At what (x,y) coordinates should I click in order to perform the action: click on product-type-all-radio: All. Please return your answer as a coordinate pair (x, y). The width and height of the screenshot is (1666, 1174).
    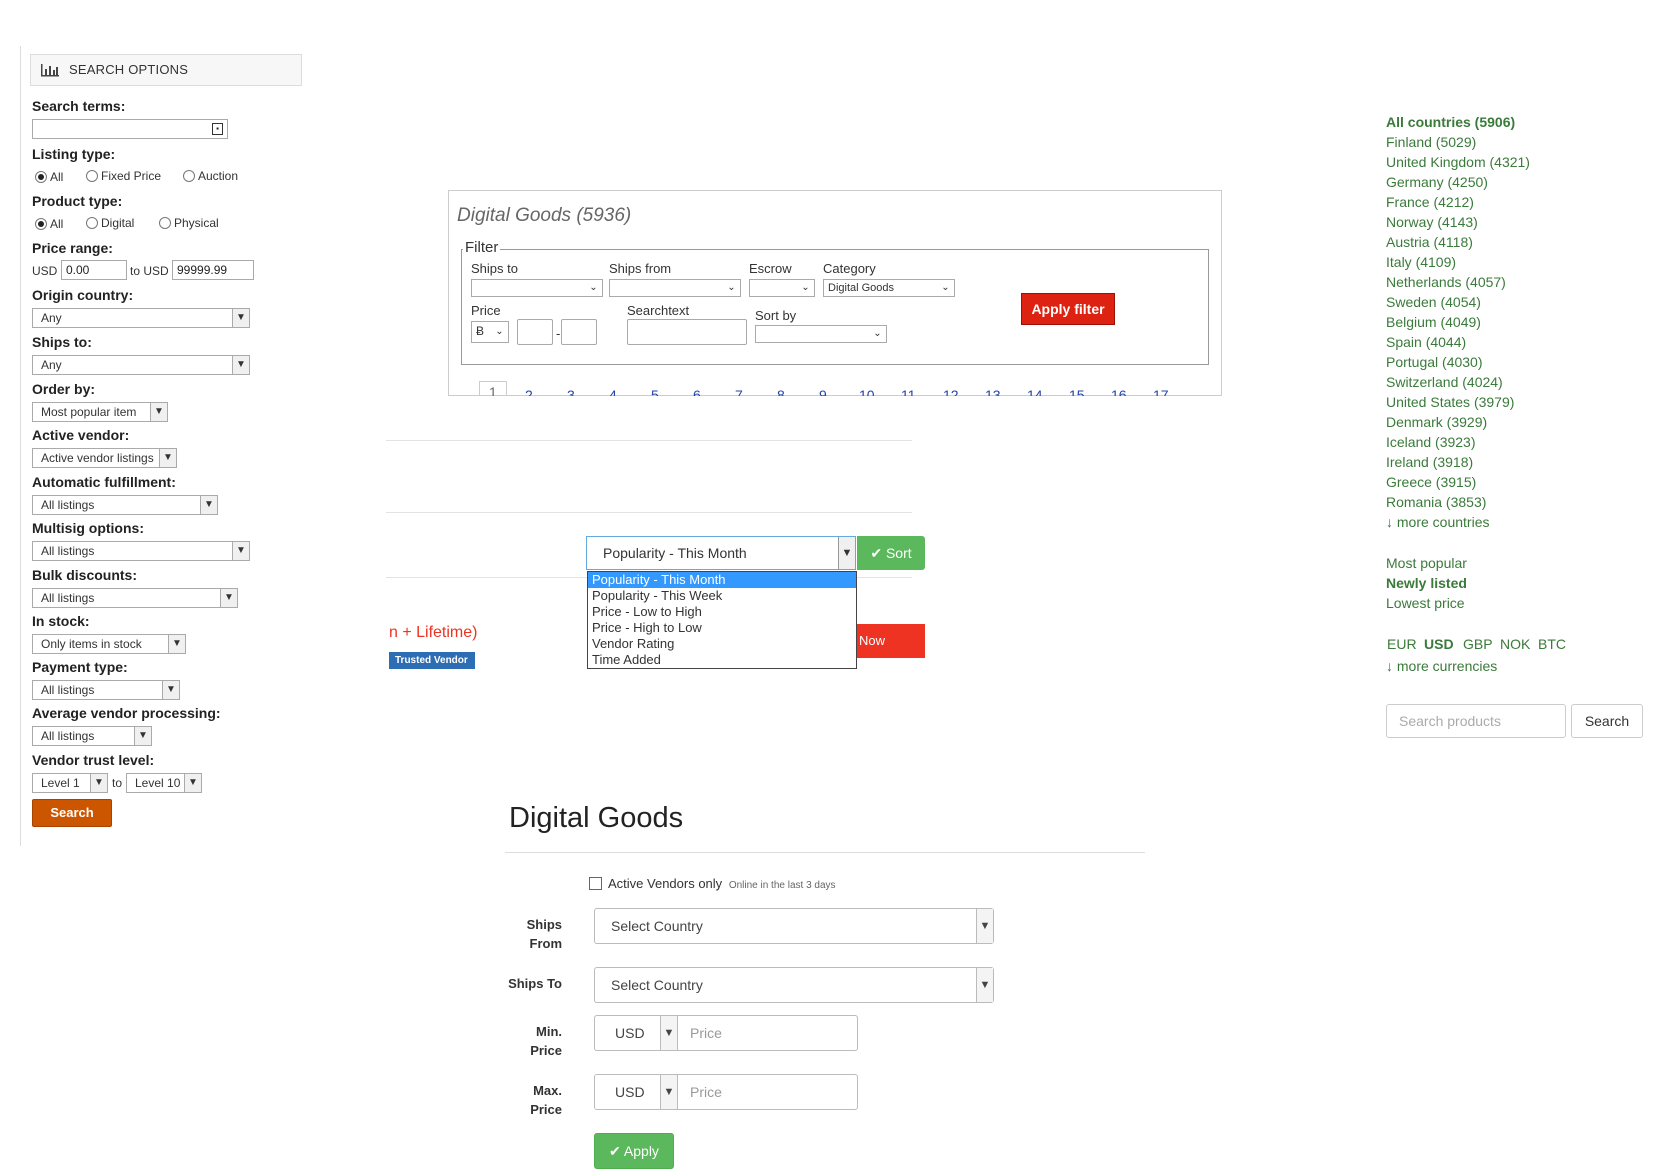
    Looking at the image, I should click on (49, 224).